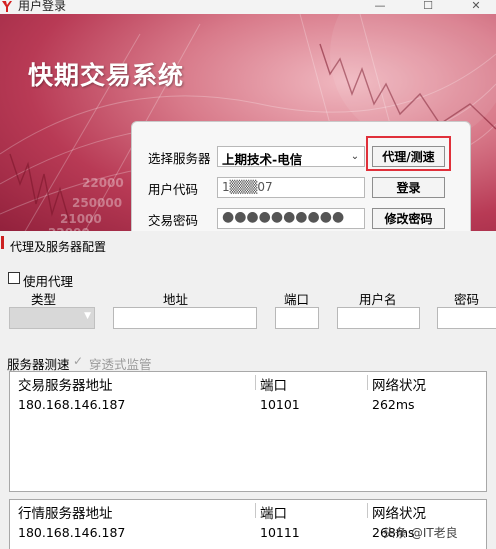 This screenshot has width=496, height=549. Describe the element at coordinates (42, 6) in the screenshot. I see `window-title: 用户登录` at that location.